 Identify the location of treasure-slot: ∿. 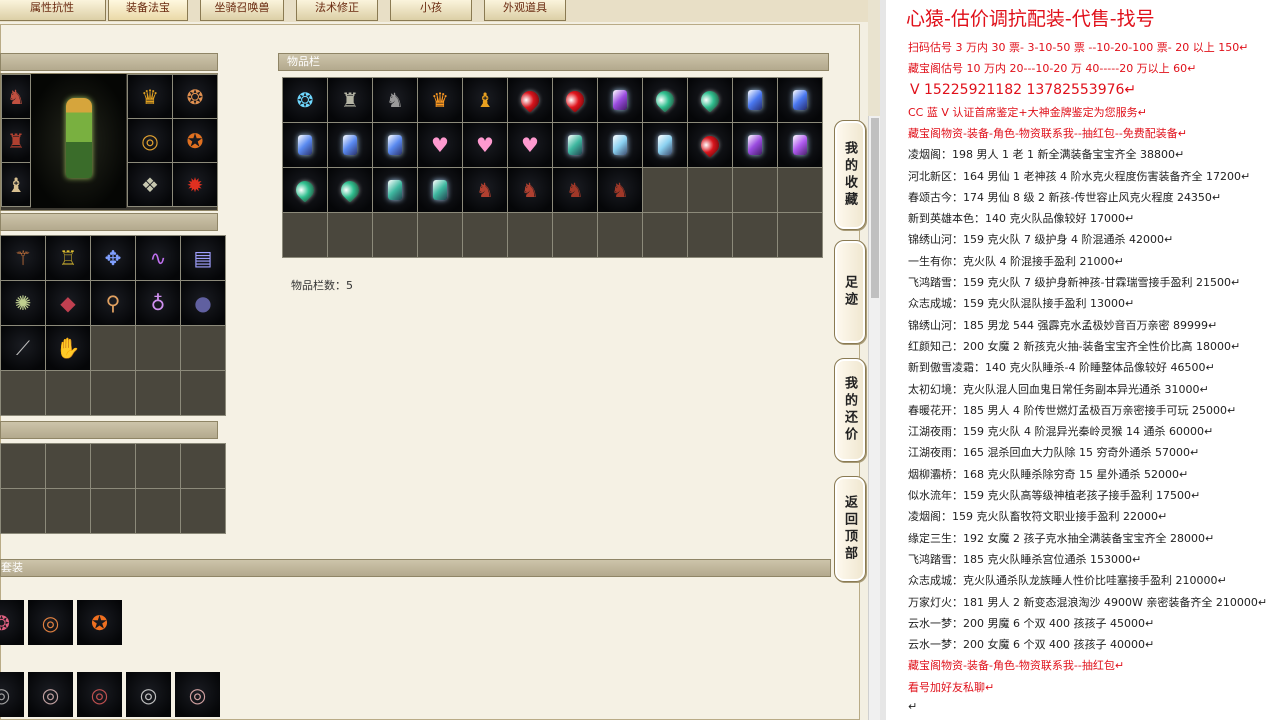
(158, 258).